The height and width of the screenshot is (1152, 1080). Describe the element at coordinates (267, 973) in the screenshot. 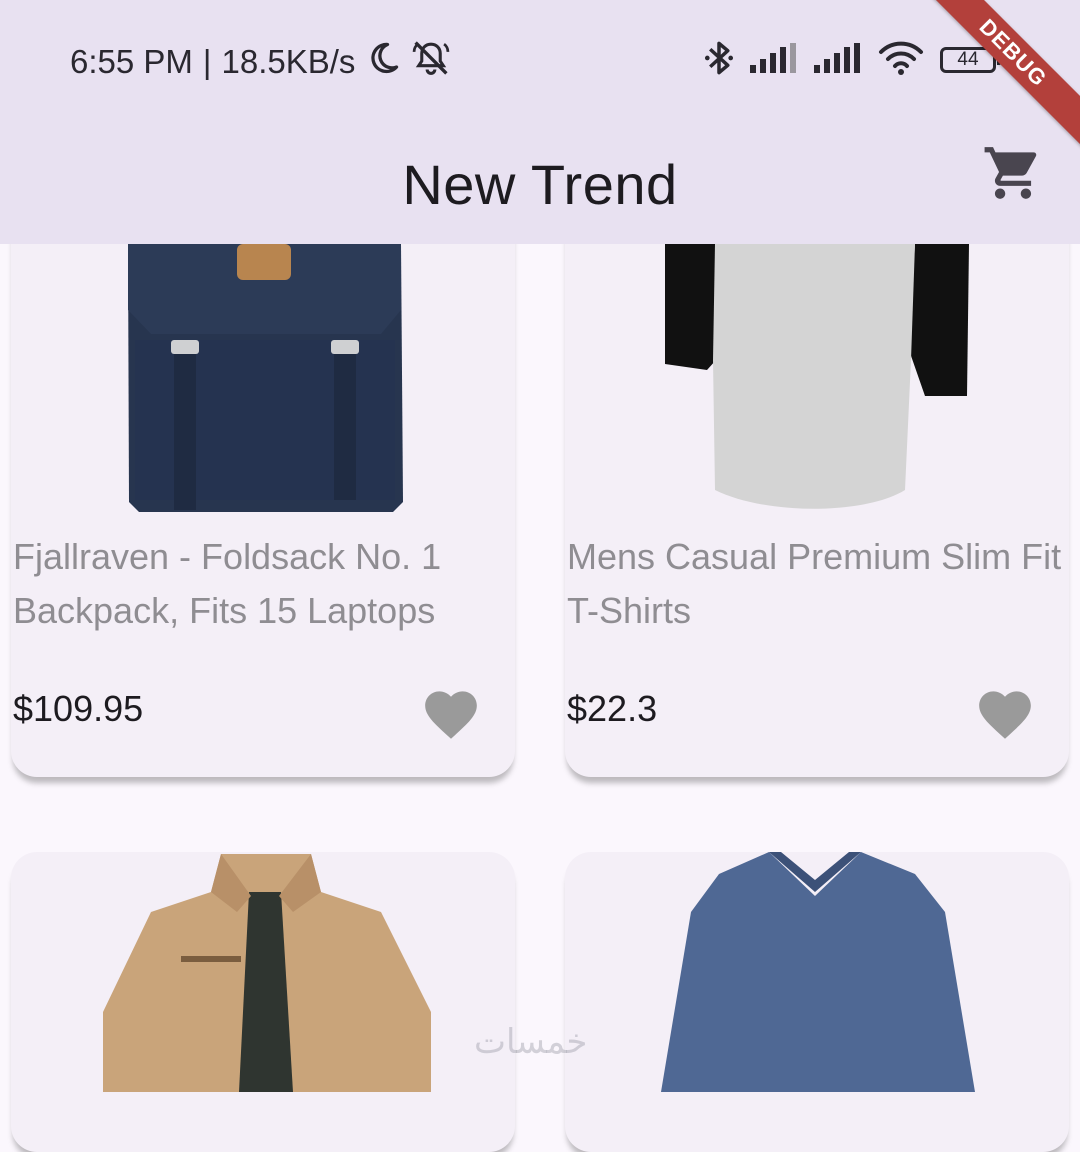

I see `product-image-jacket` at that location.